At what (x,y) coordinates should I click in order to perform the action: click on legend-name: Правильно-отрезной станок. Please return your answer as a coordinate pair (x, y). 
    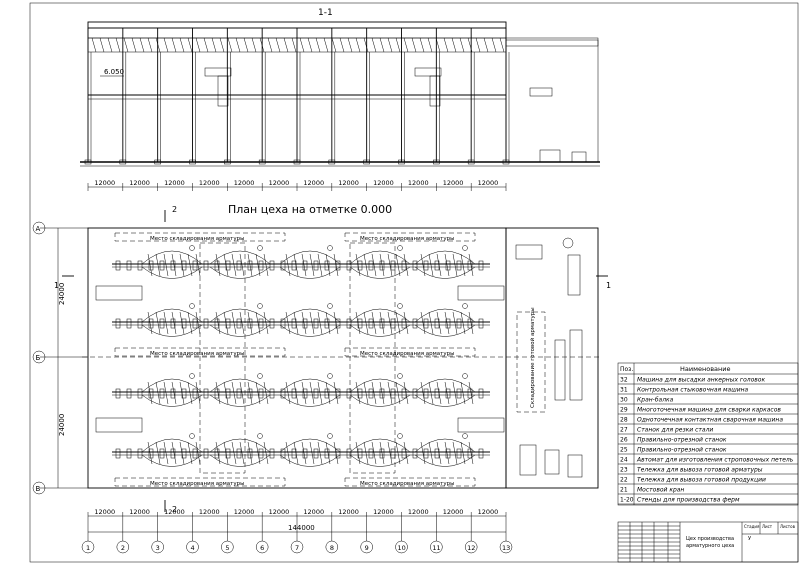
    Looking at the image, I should click on (682, 440).